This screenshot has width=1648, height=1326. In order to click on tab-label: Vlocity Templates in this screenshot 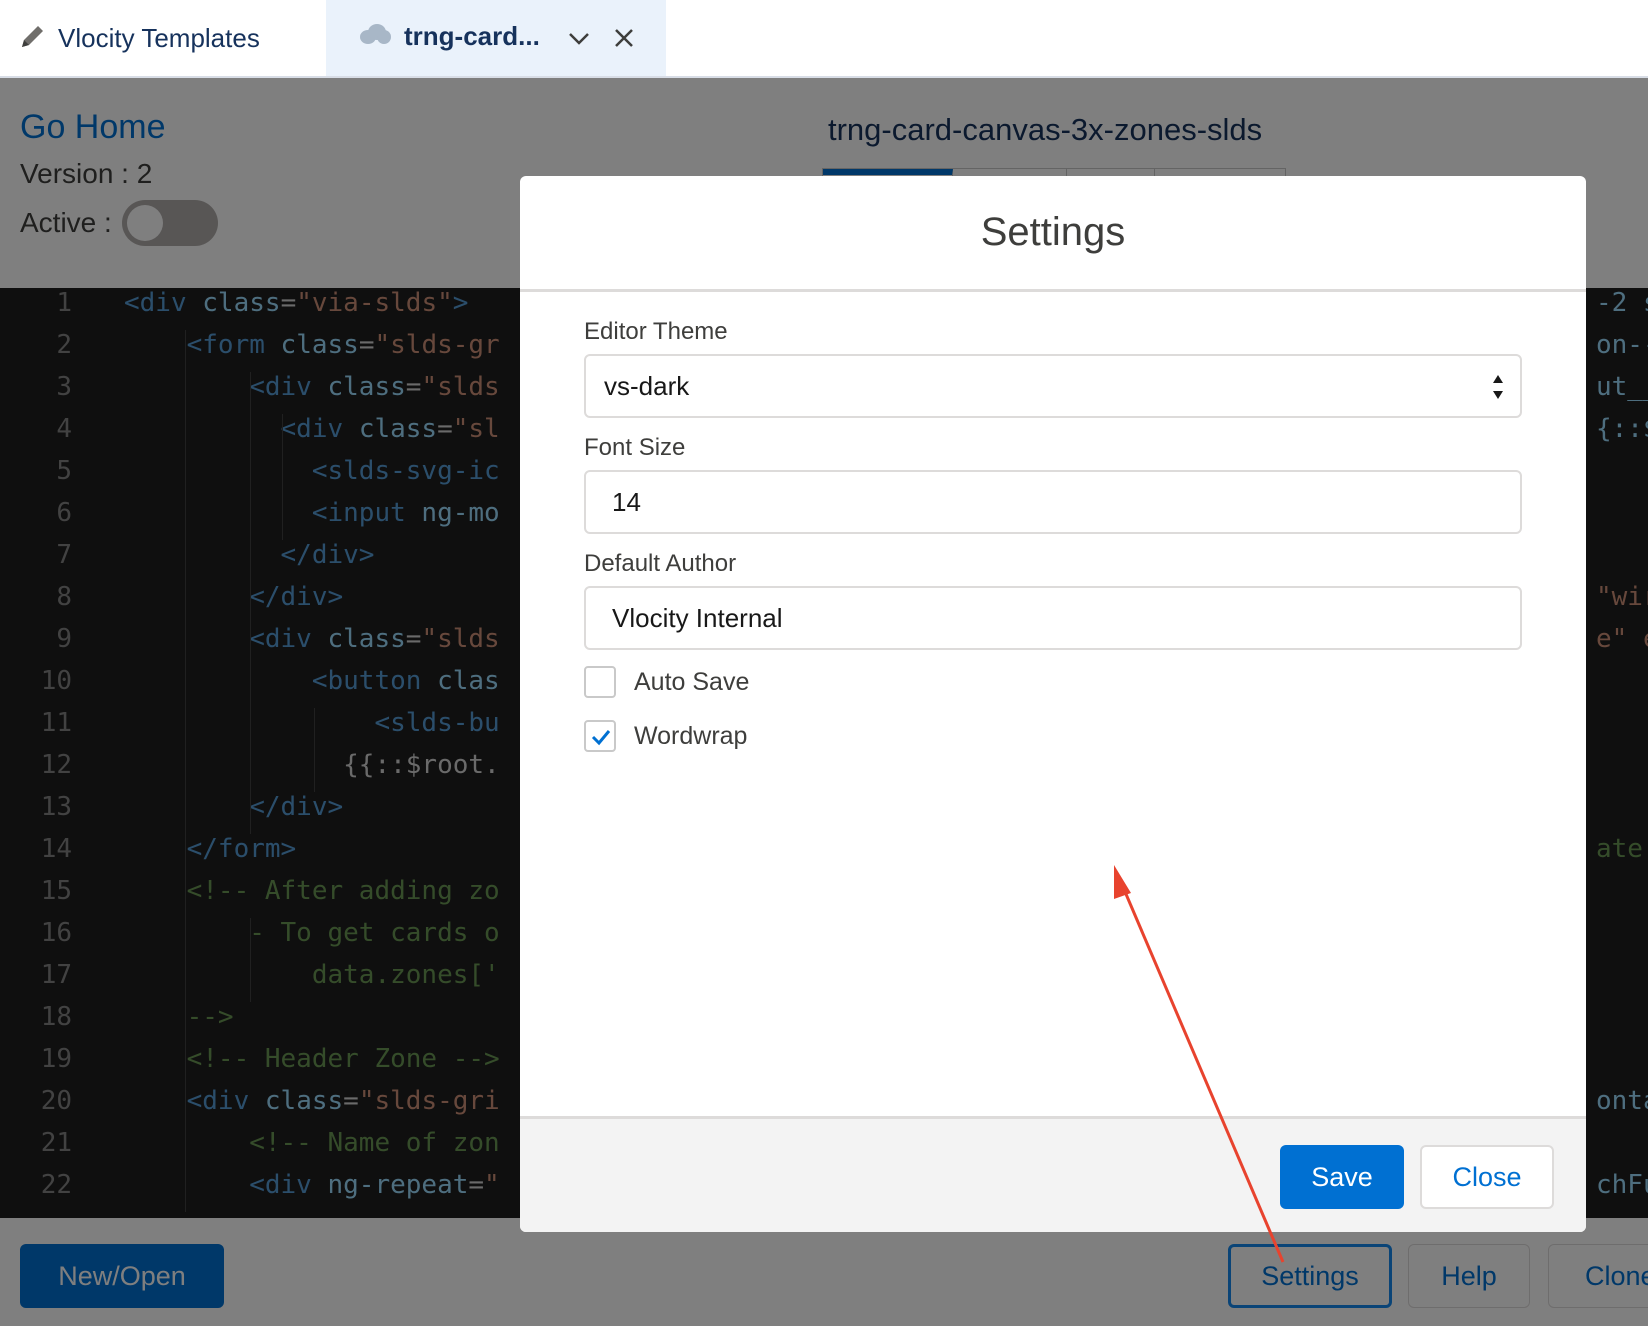, I will do `click(159, 37)`.